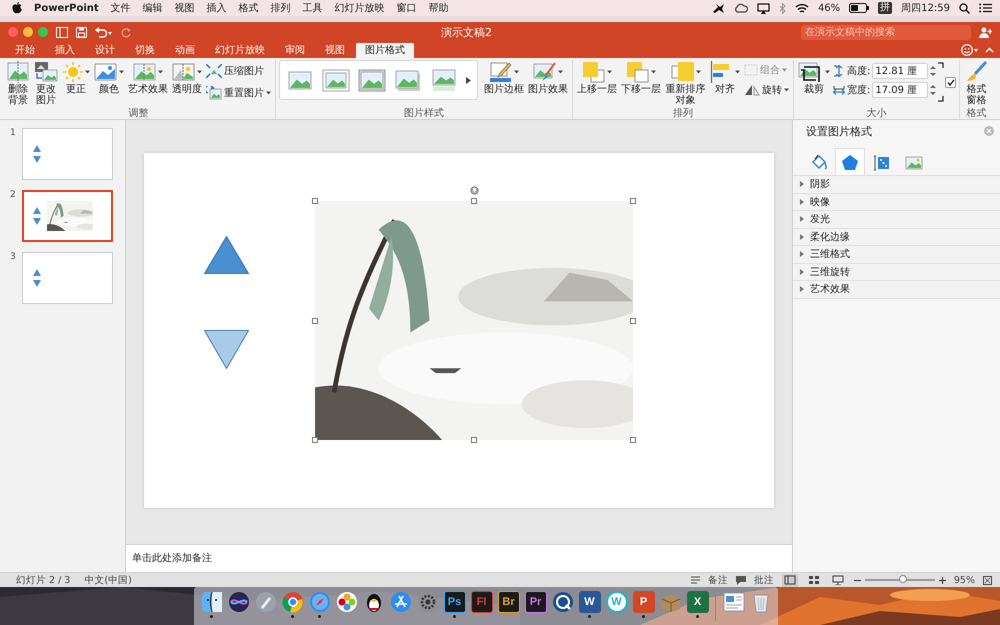 This screenshot has height=625, width=1000. Describe the element at coordinates (725, 78) in the screenshot. I see `ribbon-button: 对齐` at that location.